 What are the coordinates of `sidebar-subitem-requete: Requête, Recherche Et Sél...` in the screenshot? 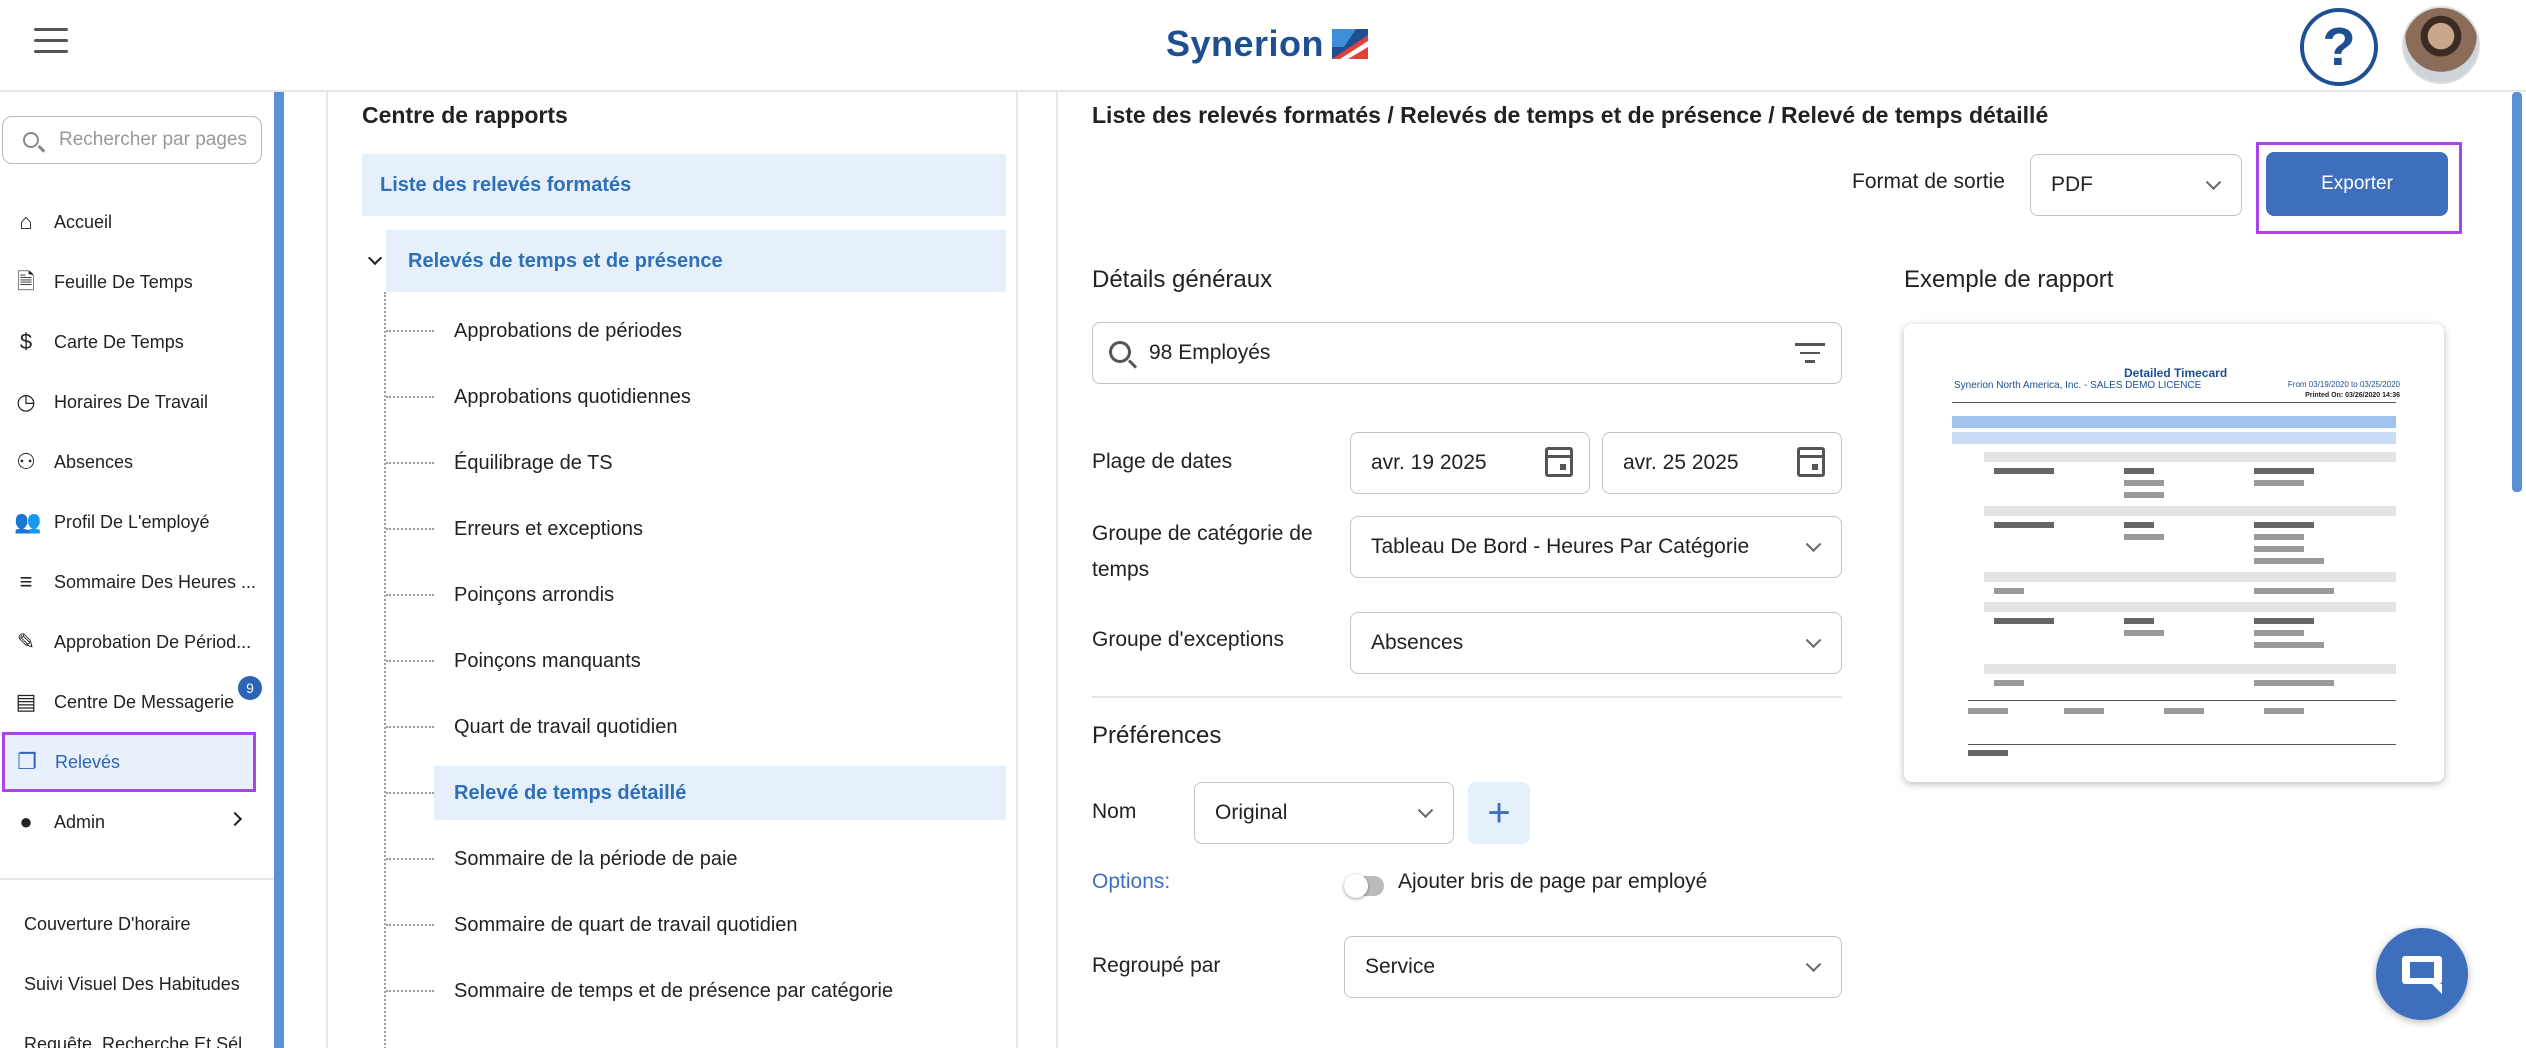 It's located at (137, 1031).